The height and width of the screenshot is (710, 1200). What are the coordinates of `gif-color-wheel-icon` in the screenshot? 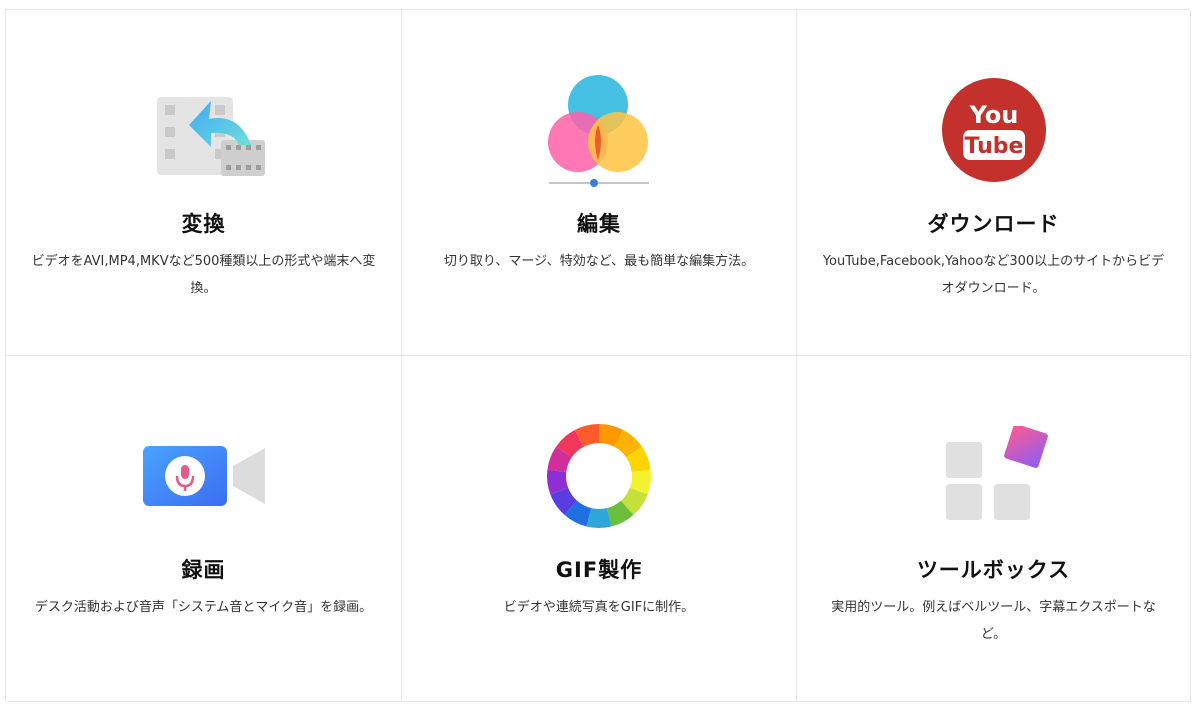 It's located at (599, 476).